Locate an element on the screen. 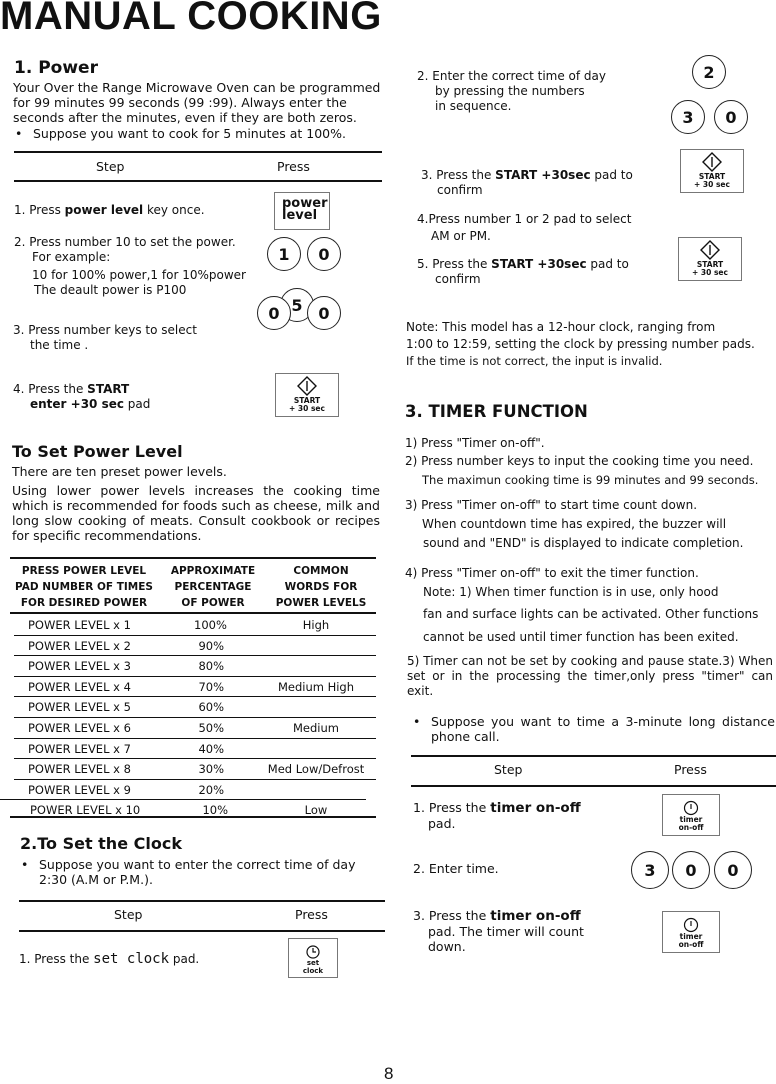 The width and height of the screenshot is (776, 1084). power-table-row: POWER LEVEL x 1 100% High is located at coordinates (194, 624).